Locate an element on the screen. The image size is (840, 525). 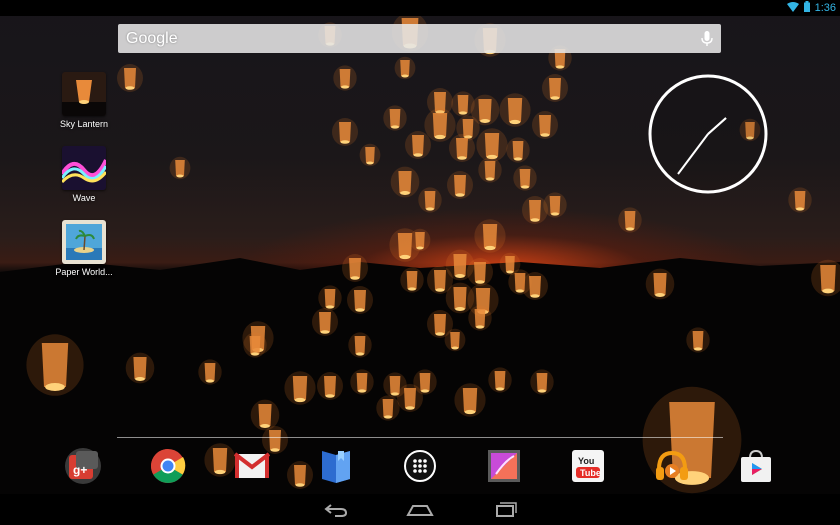
youtube-you-text: You is located at coordinates (586, 461).